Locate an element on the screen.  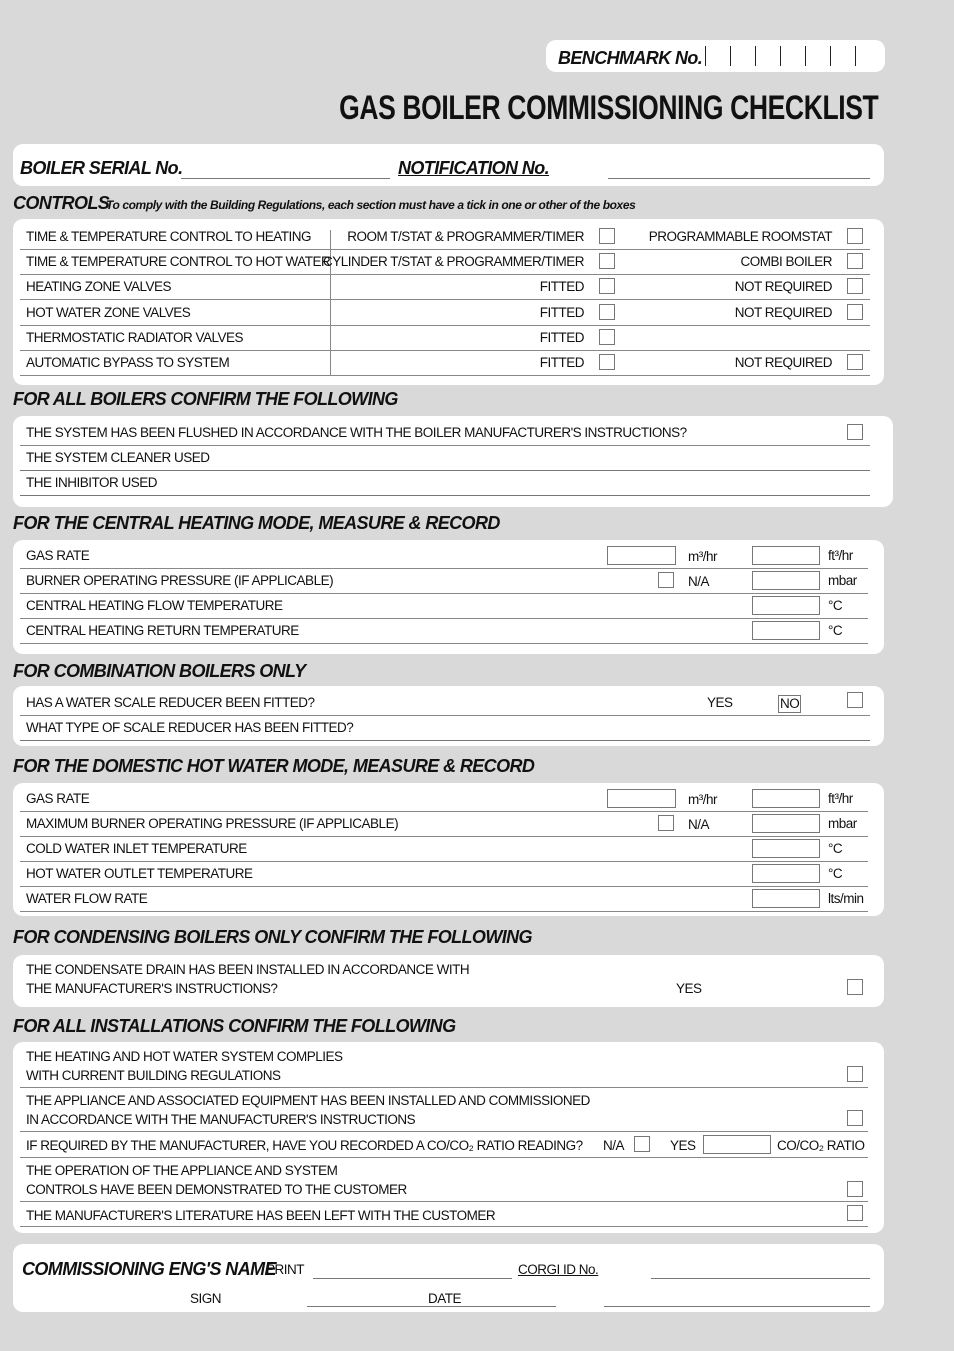
boiler-serial-field is located at coordinates (285, 178).